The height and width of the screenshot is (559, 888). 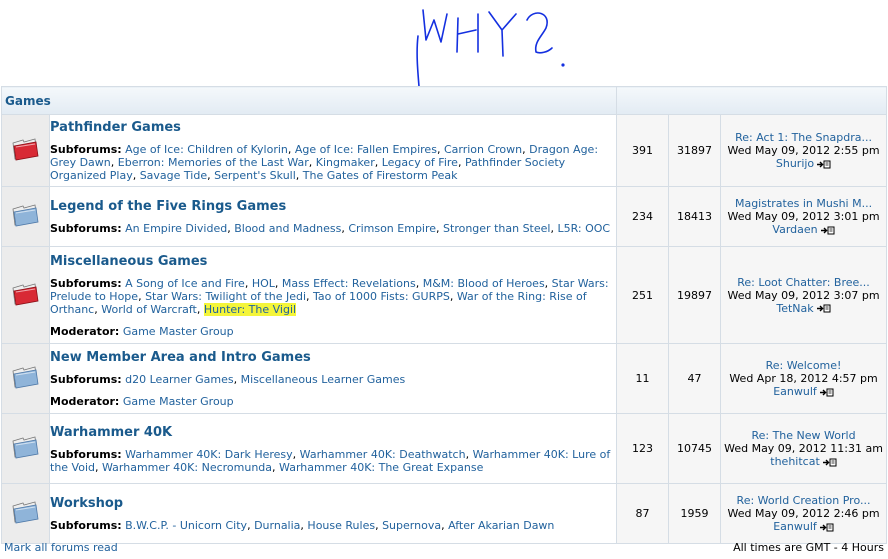 What do you see at coordinates (380, 175) in the screenshot?
I see `subforum-link: The Gates of Firestorm Peak` at bounding box center [380, 175].